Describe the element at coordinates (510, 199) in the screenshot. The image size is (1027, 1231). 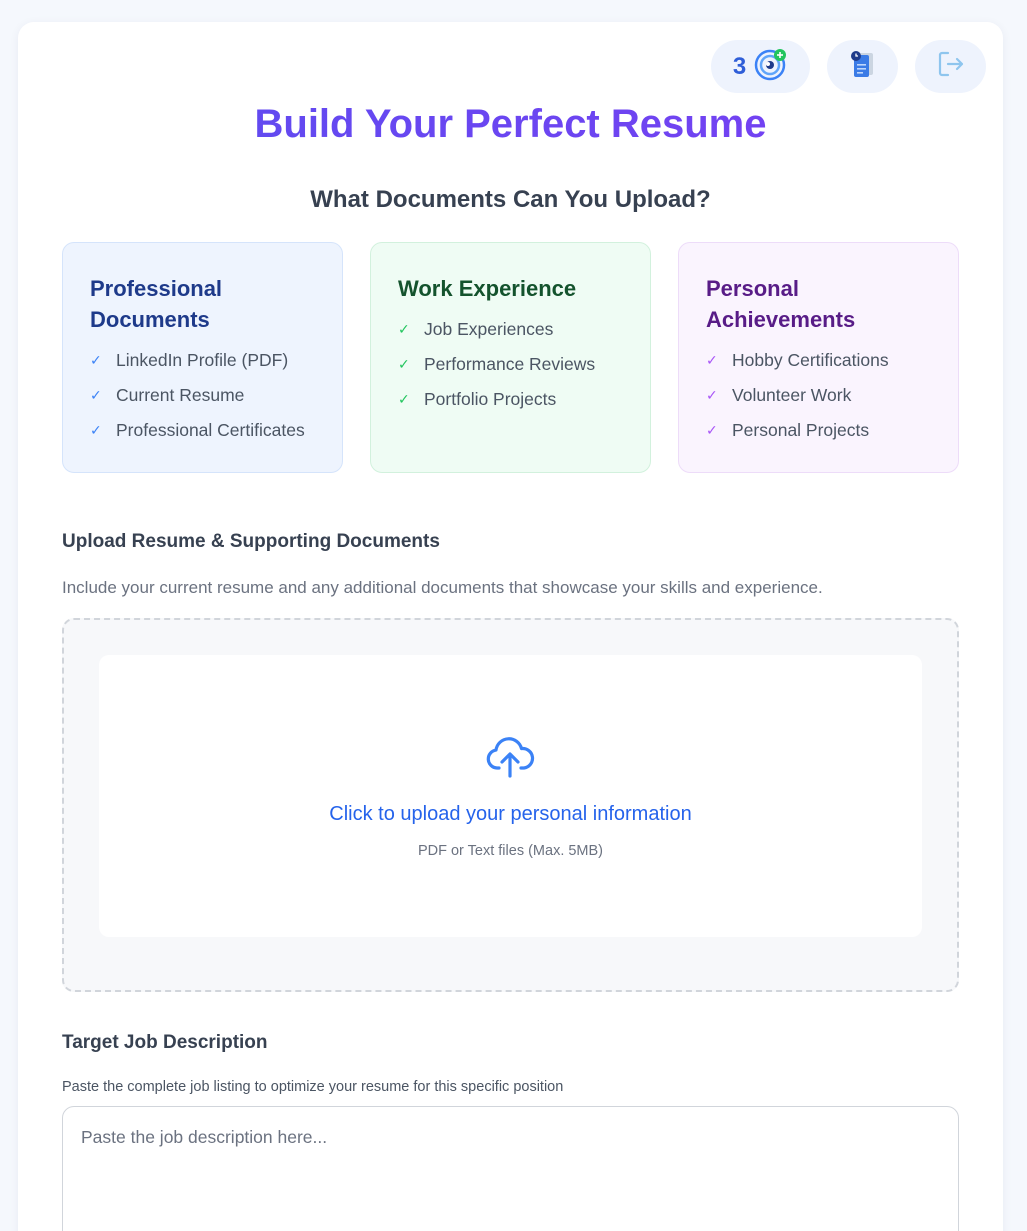
I see `page-subtitle: What Documents Can You Upload?` at that location.